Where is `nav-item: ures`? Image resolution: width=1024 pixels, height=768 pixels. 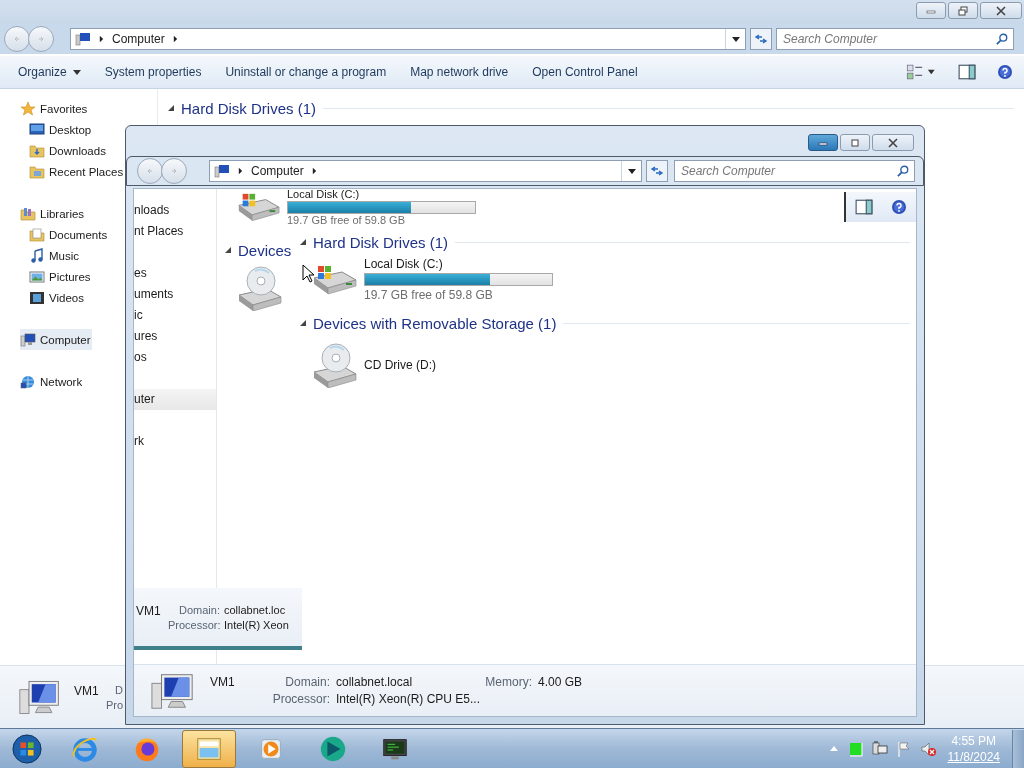 nav-item: ures is located at coordinates (175, 336).